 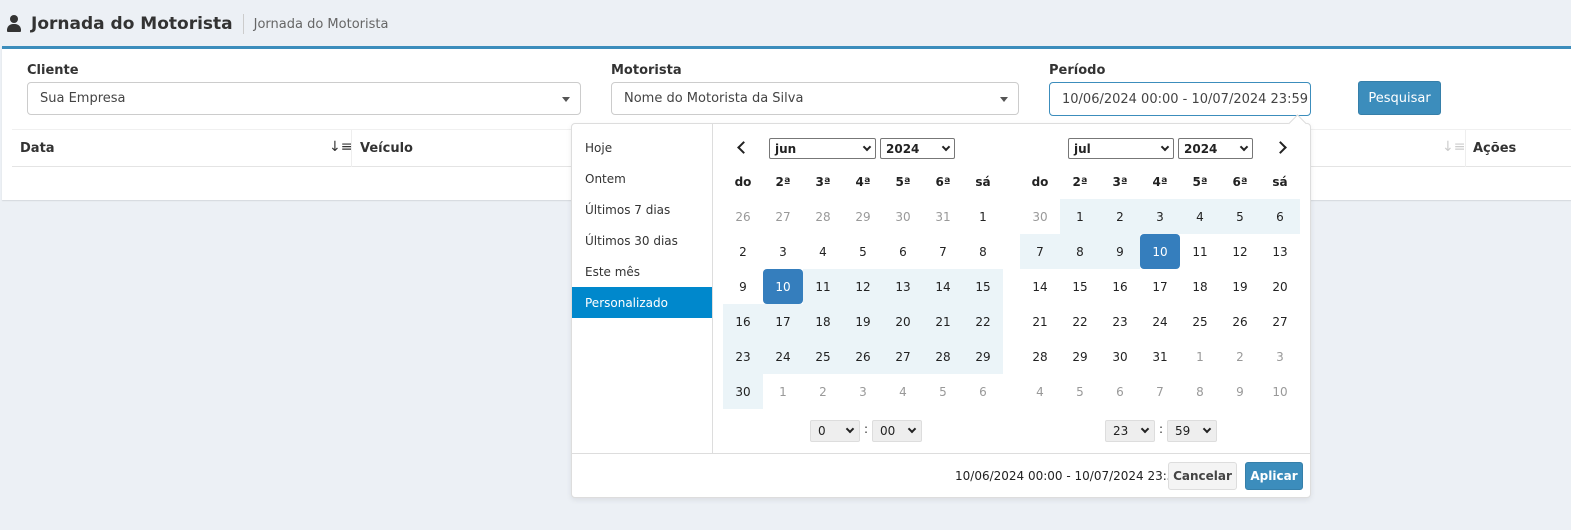 What do you see at coordinates (340, 147) in the screenshot?
I see `sort-desc-icon: ↓≡` at bounding box center [340, 147].